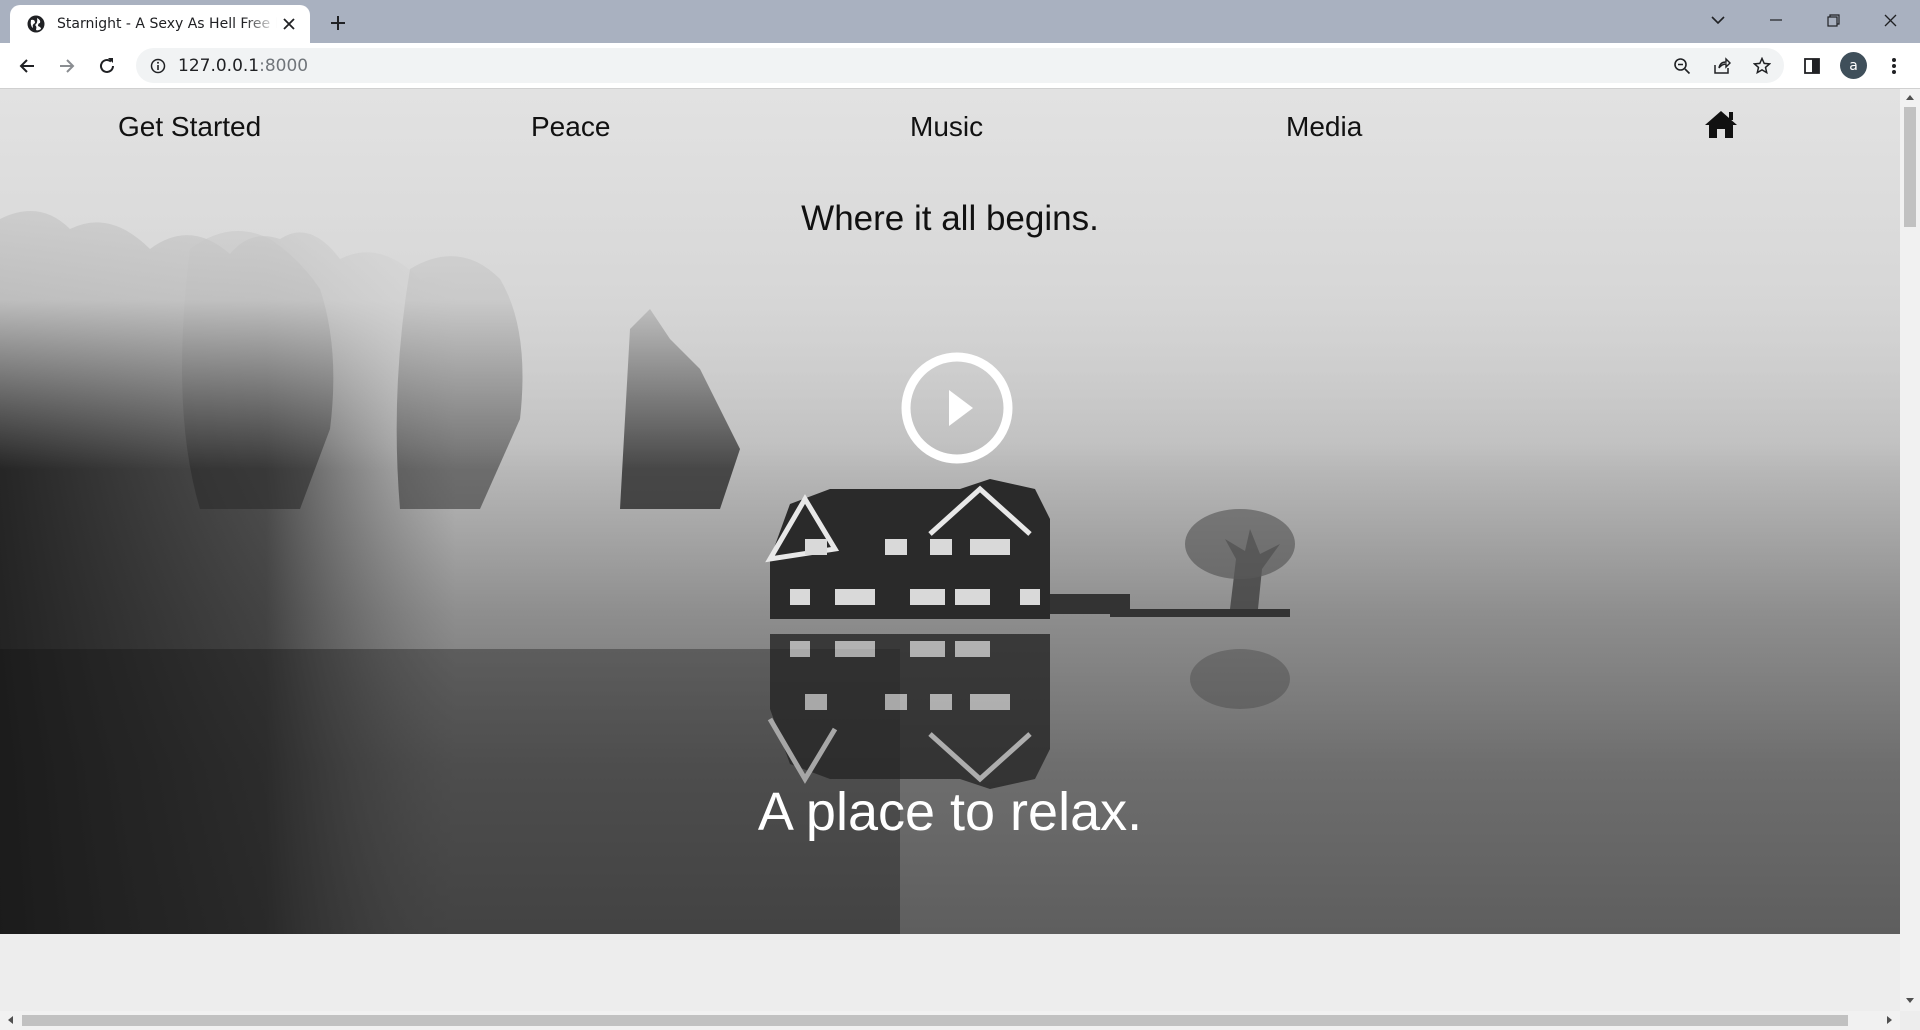  I want to click on zoom-out-icon, so click(1682, 66).